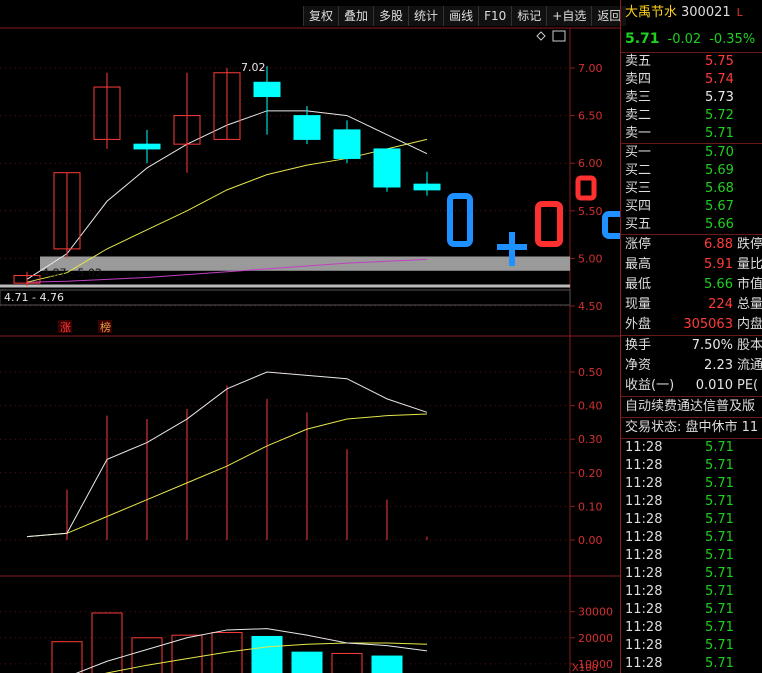 The height and width of the screenshot is (673, 762). What do you see at coordinates (541, 36) in the screenshot?
I see `diamond-icon` at bounding box center [541, 36].